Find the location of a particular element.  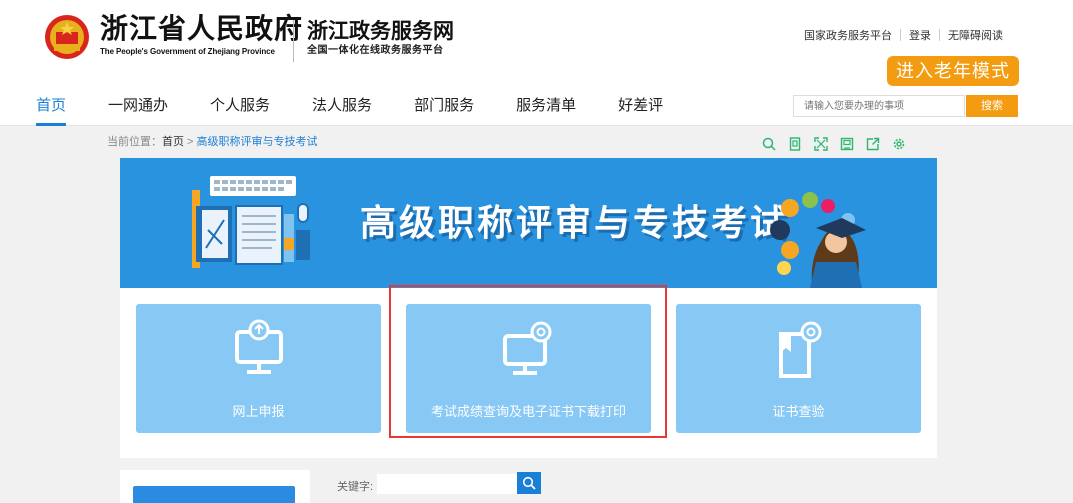

nav-item-home: 首页 is located at coordinates (51, 110).